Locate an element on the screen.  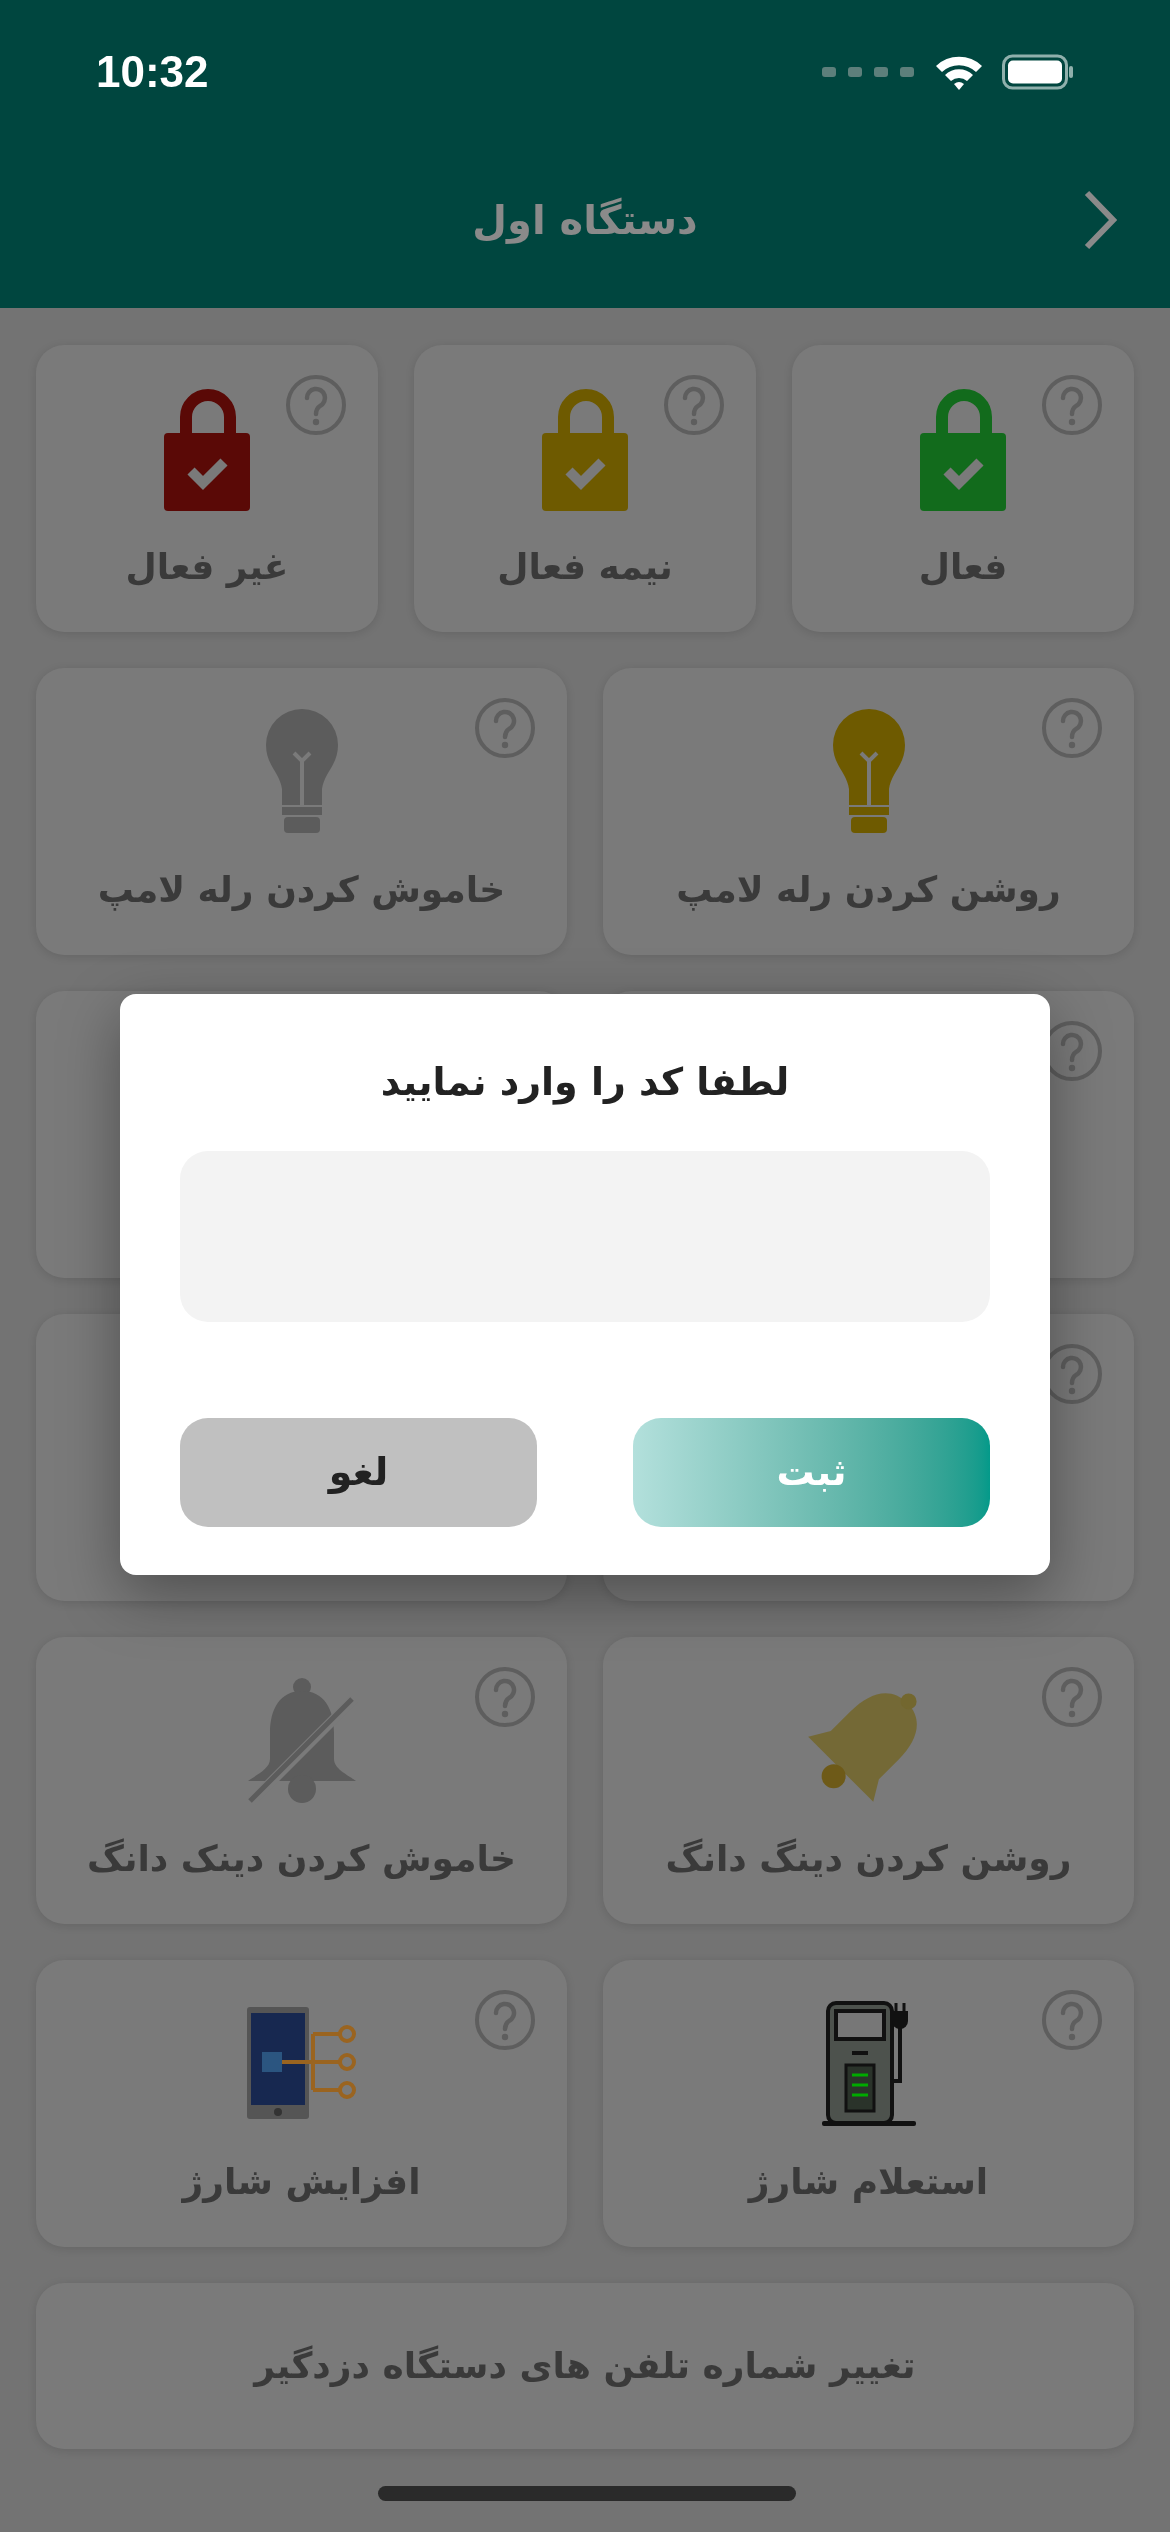
card-label: خاموش کردن دینک دانگ is located at coordinates (301, 1859).